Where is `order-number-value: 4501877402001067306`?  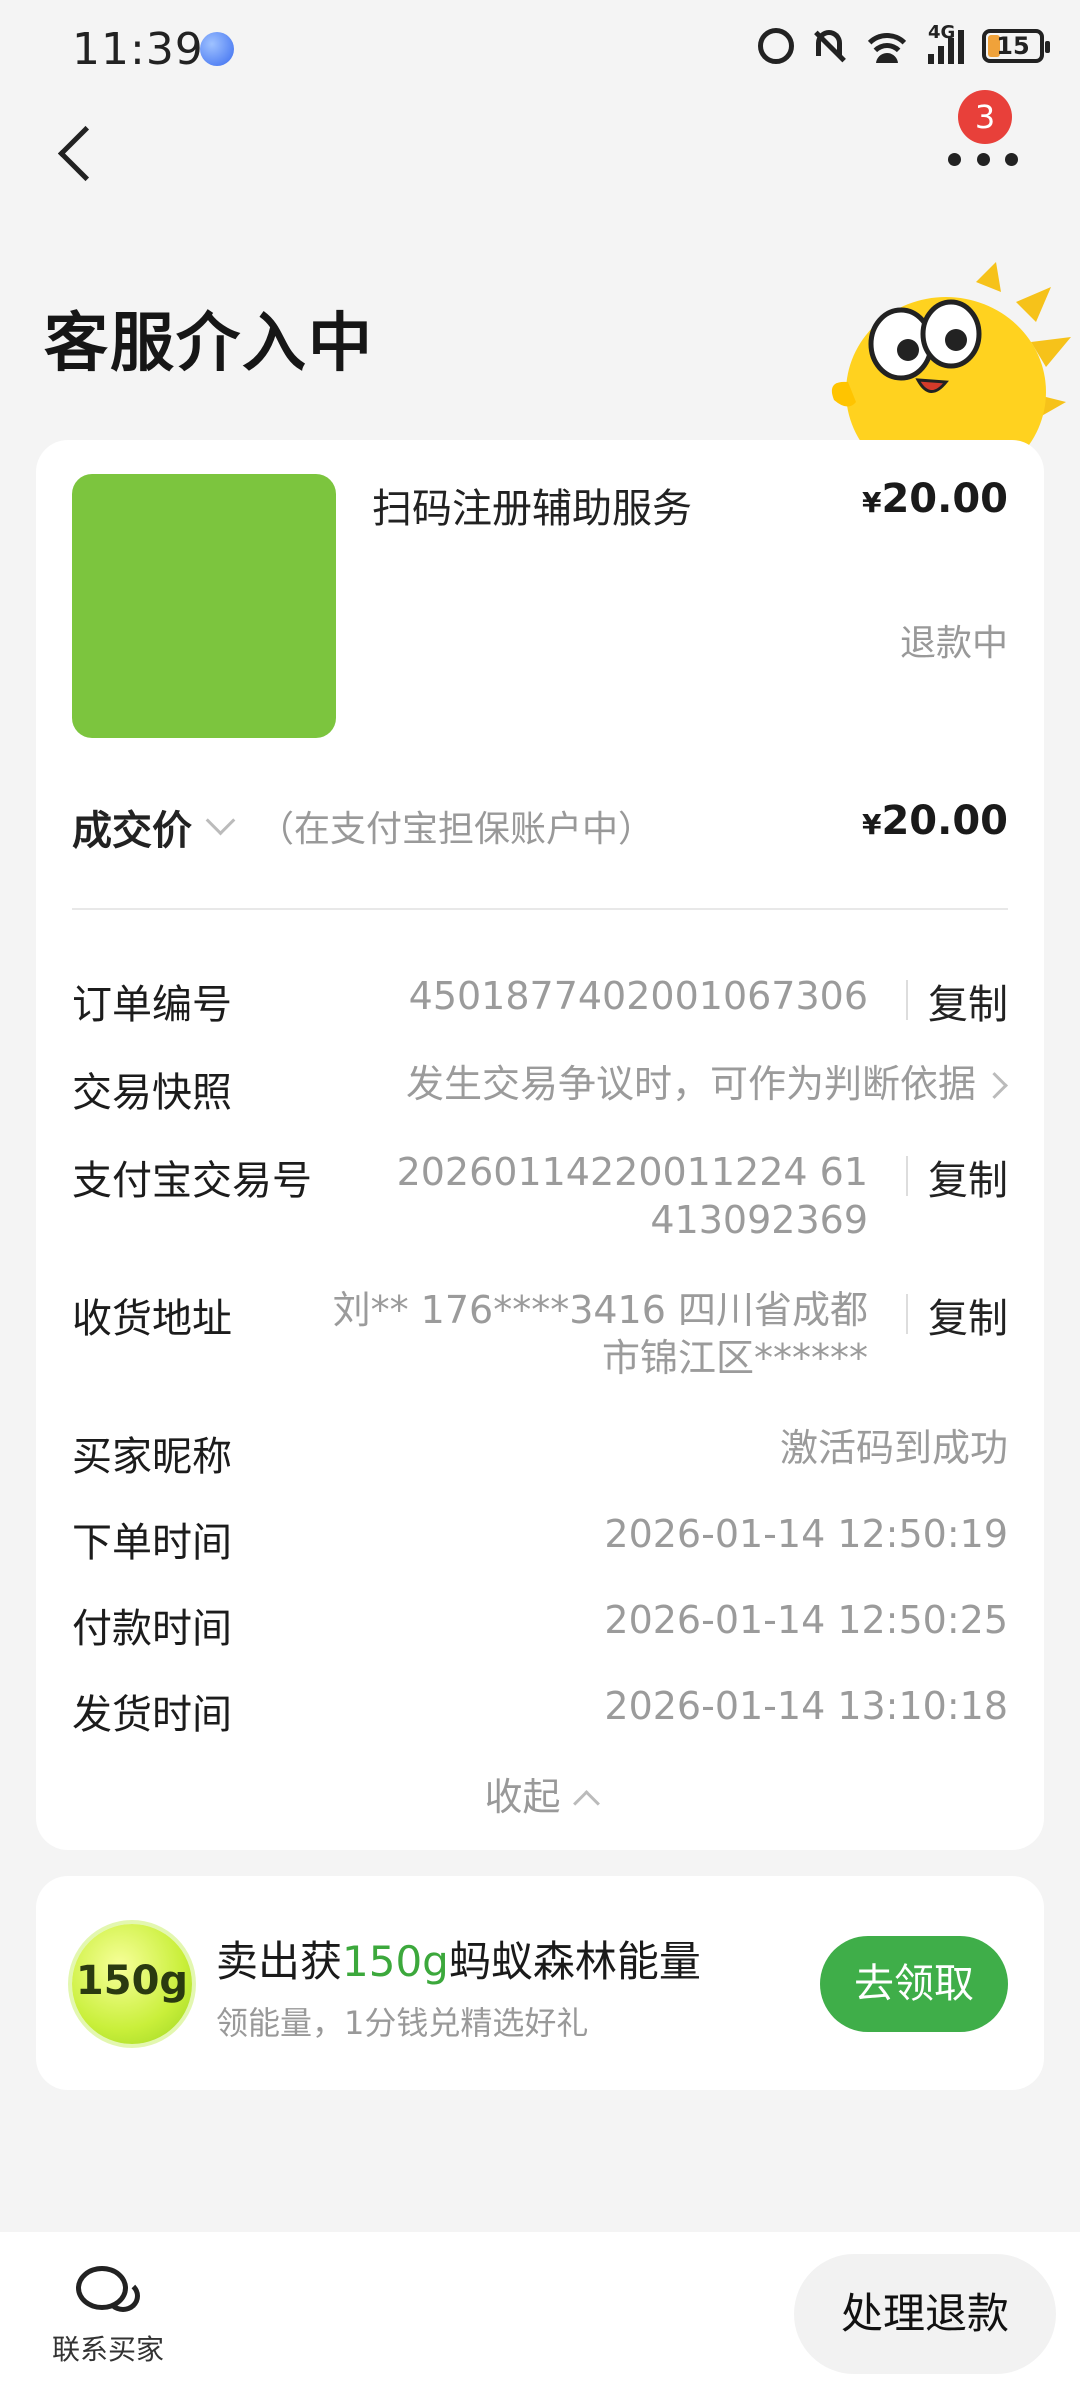
order-number-value: 4501877402001067306 is located at coordinates (638, 996).